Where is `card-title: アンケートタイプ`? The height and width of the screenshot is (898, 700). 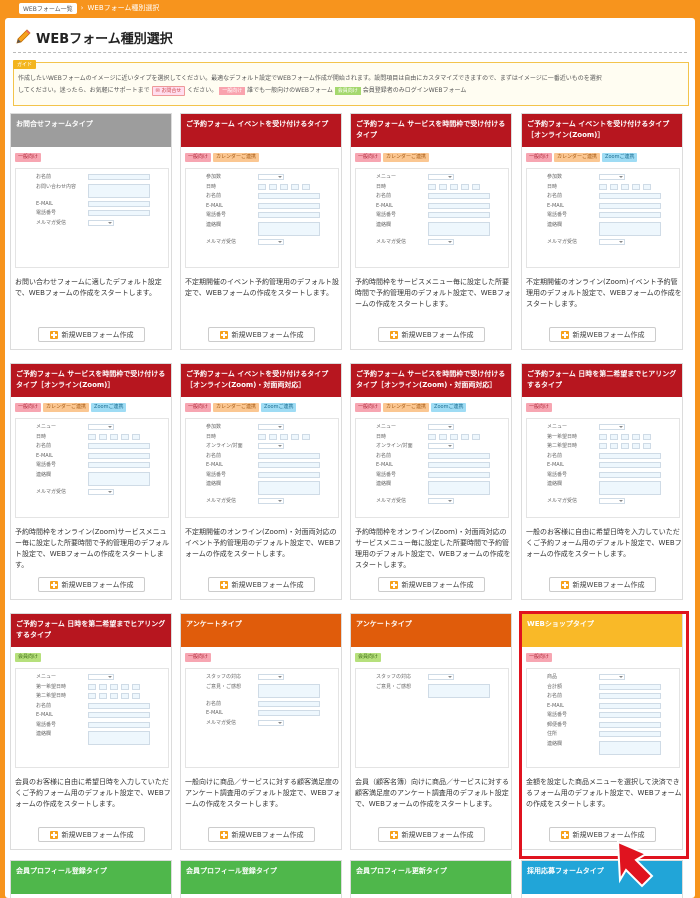 card-title: アンケートタイプ is located at coordinates (431, 630).